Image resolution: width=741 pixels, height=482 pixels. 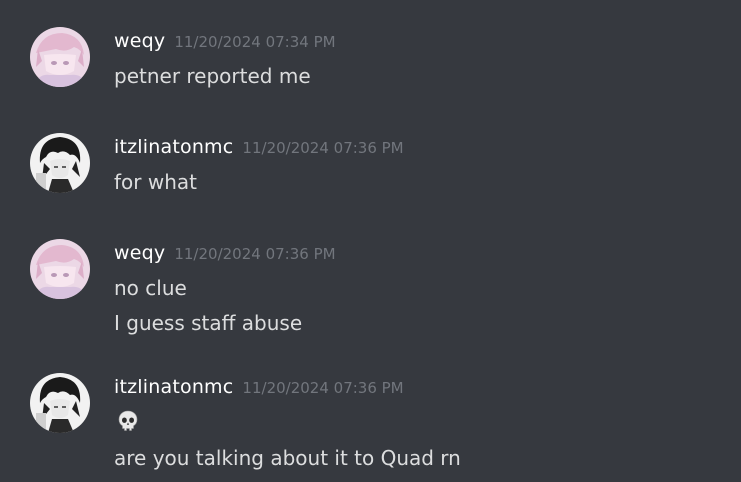 I want to click on message-text: no clue, so click(x=150, y=288).